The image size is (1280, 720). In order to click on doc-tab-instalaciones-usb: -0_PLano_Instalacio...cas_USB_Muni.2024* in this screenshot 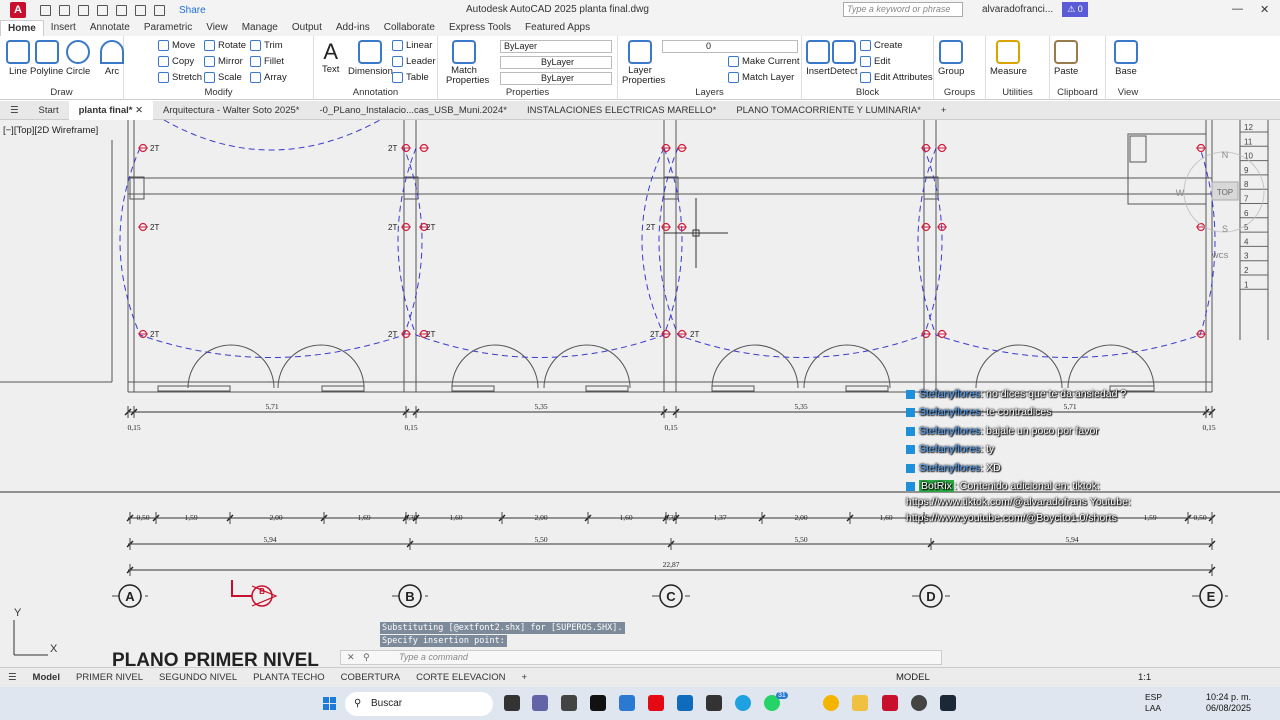, I will do `click(412, 110)`.